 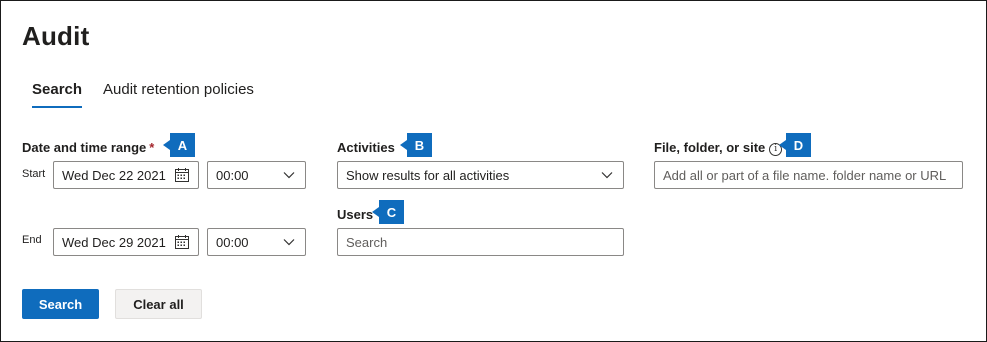 I want to click on file-folder-site-label: File, folder, or site i, so click(x=718, y=148).